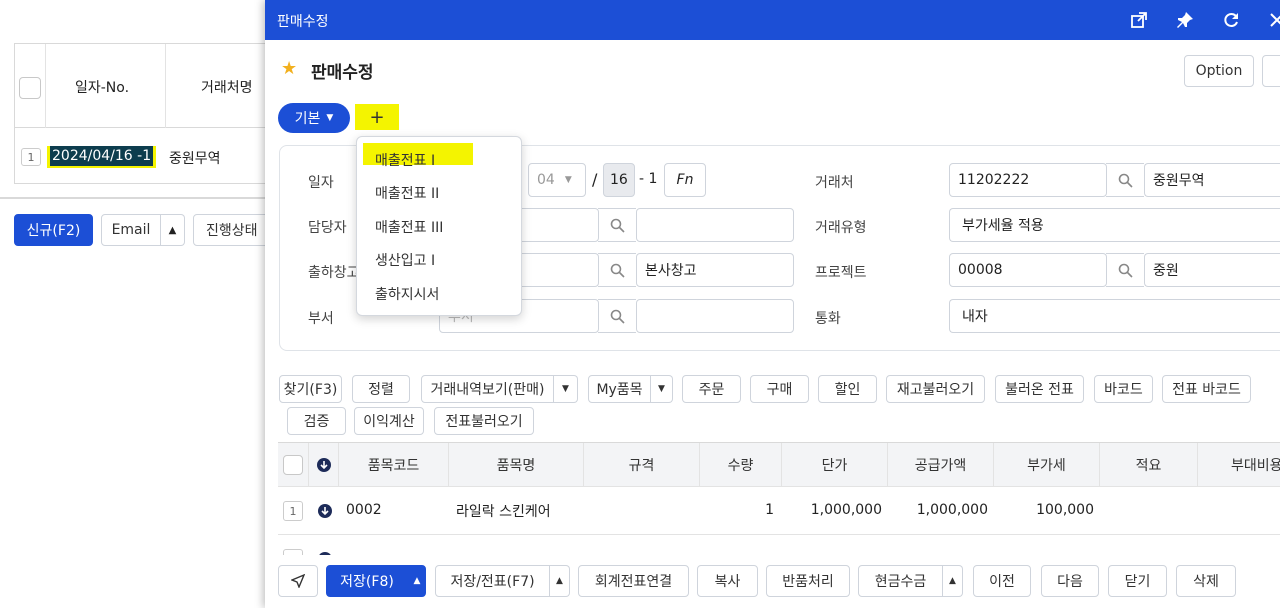  Describe the element at coordinates (1231, 20) in the screenshot. I see `refresh-icon` at that location.